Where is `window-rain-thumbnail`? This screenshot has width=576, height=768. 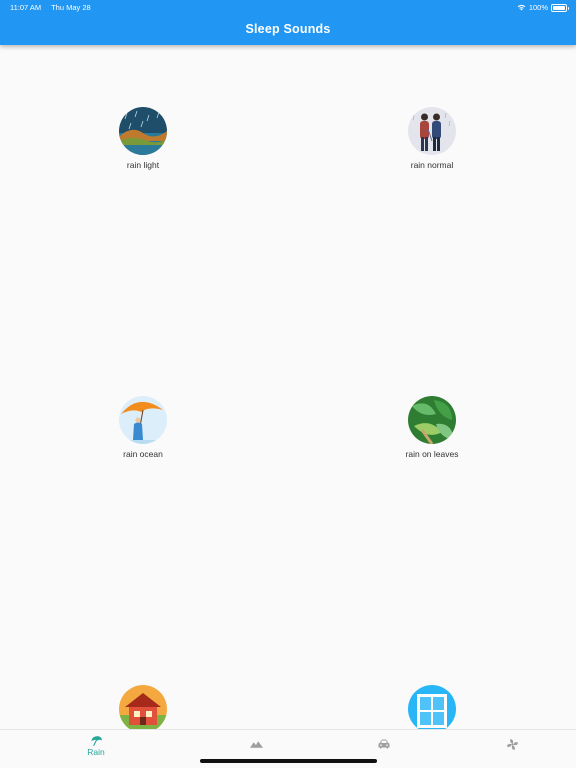 window-rain-thumbnail is located at coordinates (432, 707).